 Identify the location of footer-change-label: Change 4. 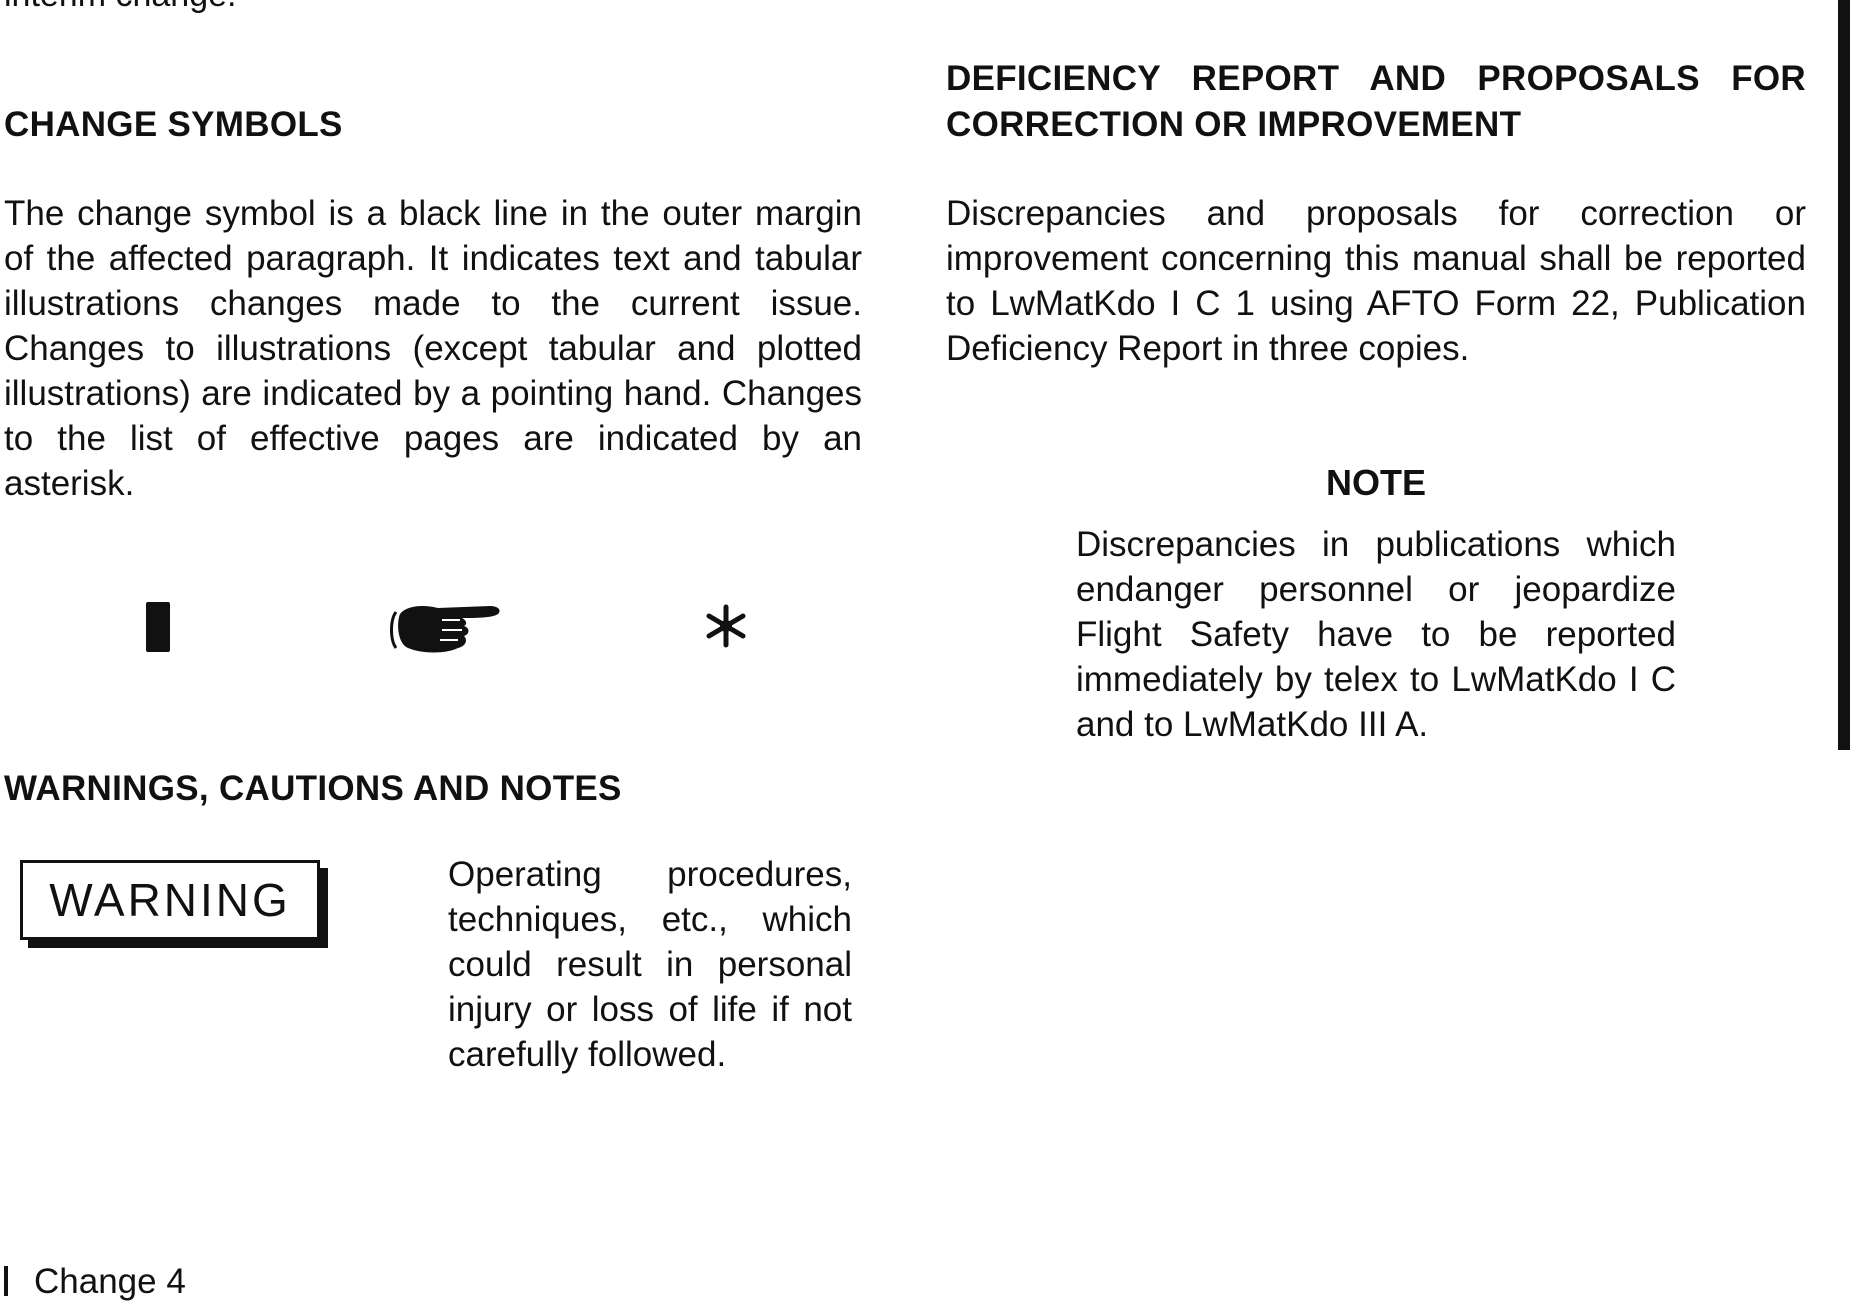
(110, 1281).